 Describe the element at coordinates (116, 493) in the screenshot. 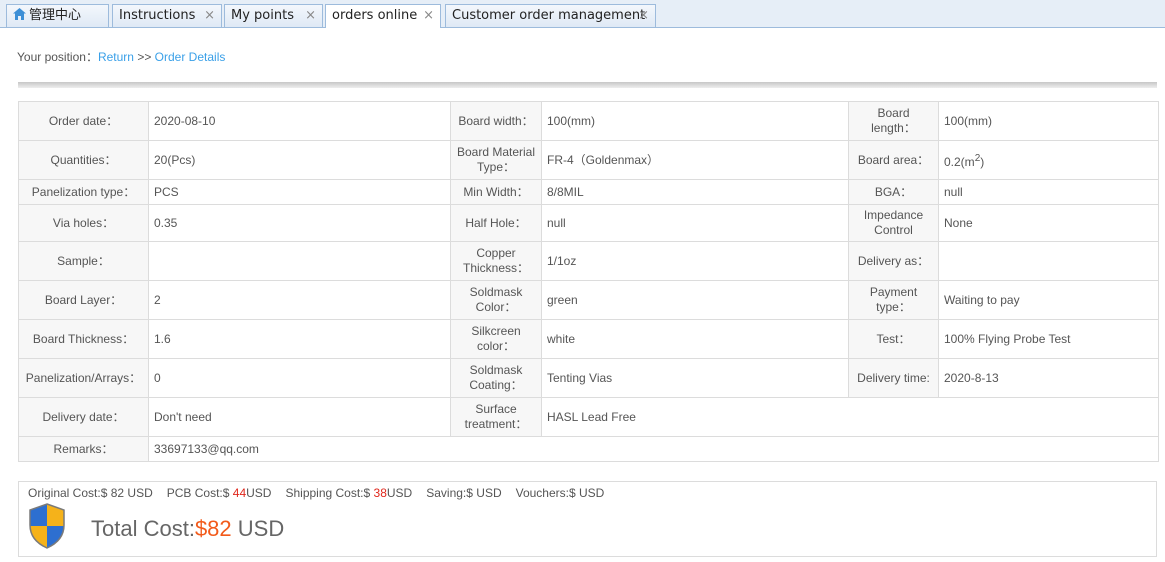

I see `original-cost-value: 82` at that location.